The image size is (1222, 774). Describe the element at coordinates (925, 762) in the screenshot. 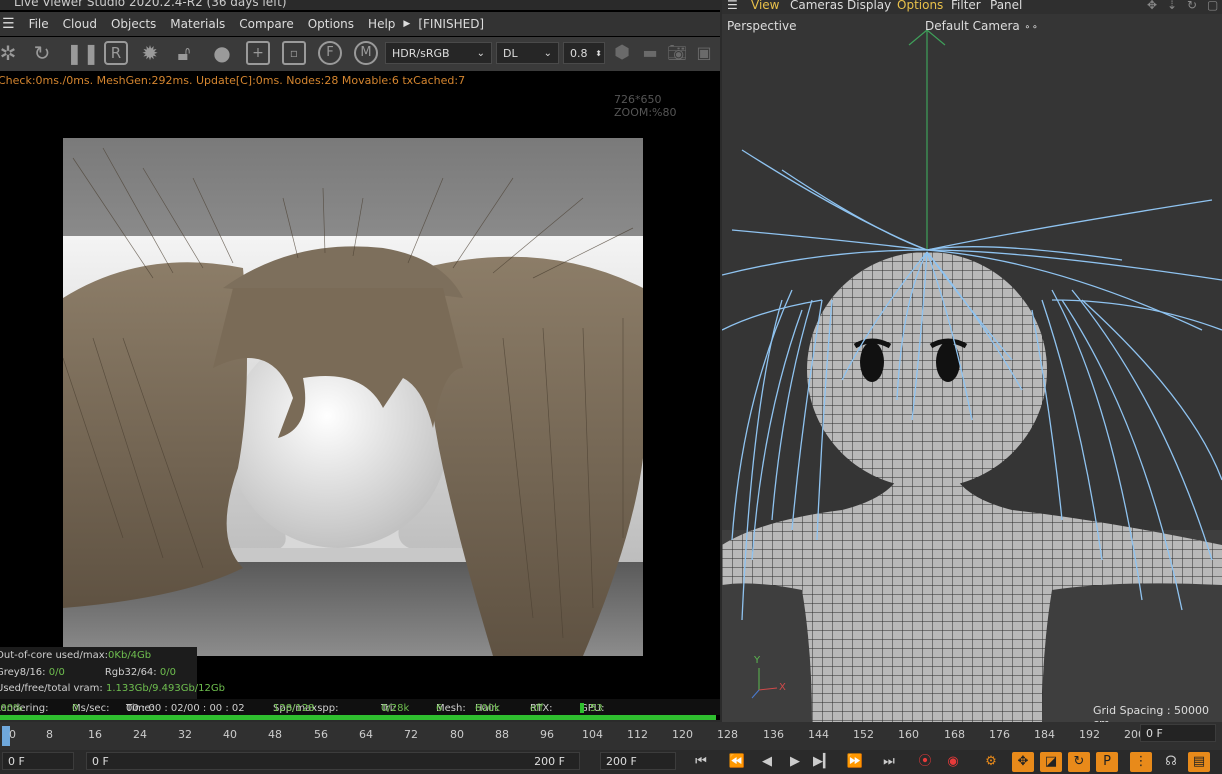

I see `record-icon: ⦿` at that location.